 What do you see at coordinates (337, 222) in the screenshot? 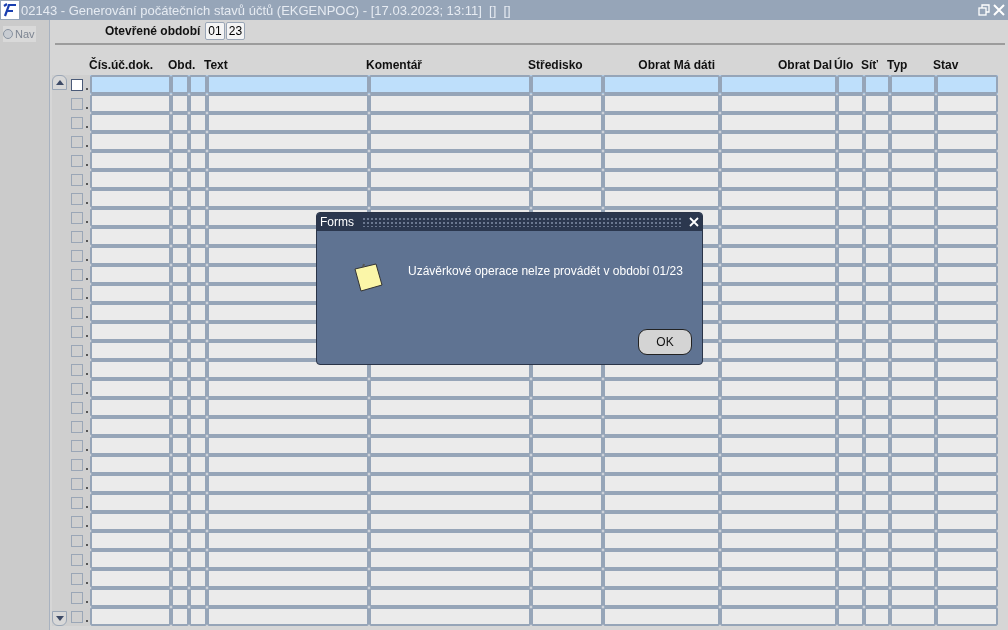
I see `dialog-title: Forms` at bounding box center [337, 222].